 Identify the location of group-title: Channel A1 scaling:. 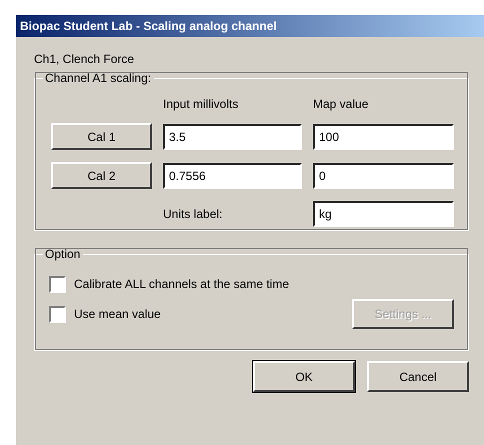
(98, 78).